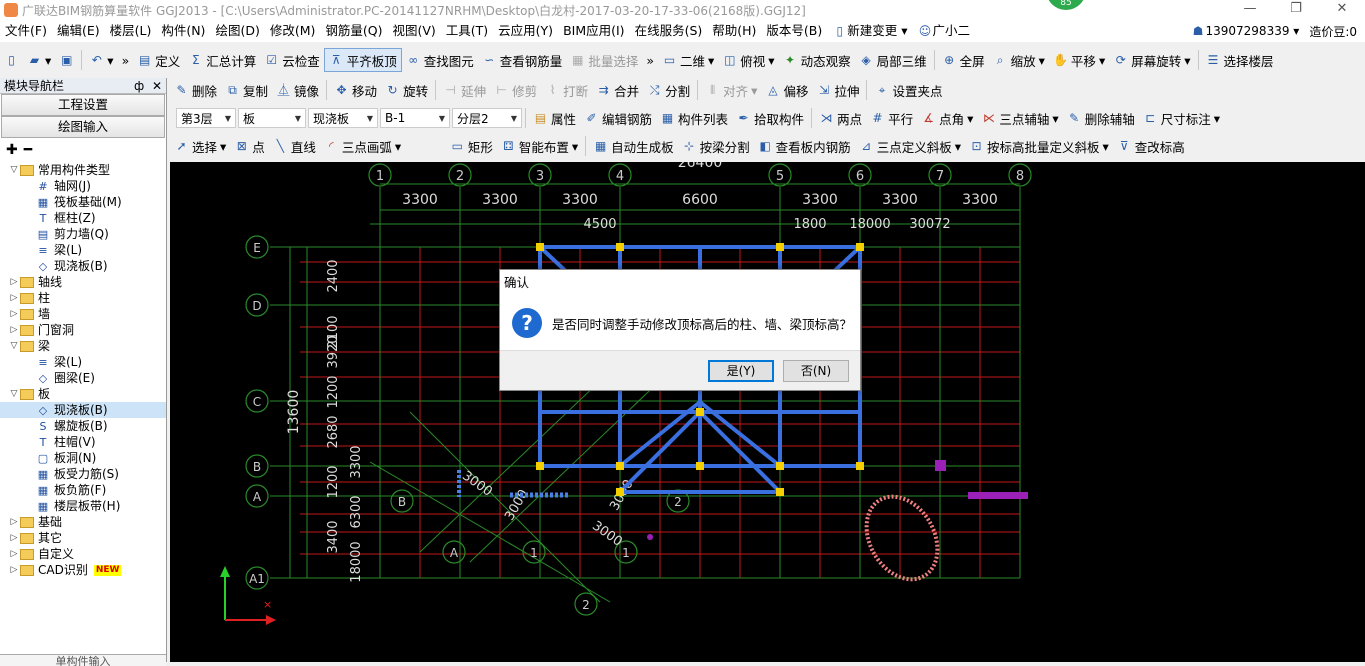 The image size is (1365, 666). Describe the element at coordinates (1039, 146) in the screenshot. I see `batch-slope-button: ⊡ 按标高批量定义斜板 ▾` at that location.